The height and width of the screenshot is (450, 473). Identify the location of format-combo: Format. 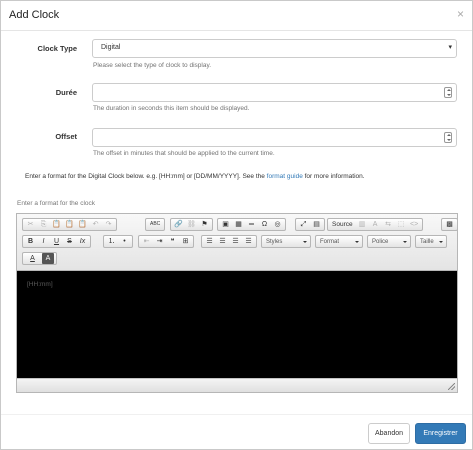
(339, 241).